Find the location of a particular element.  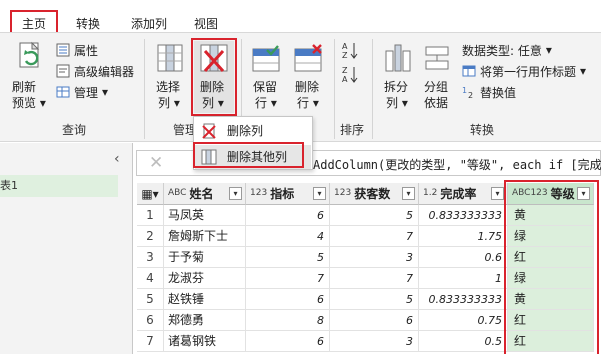

remove-rows-button: 删除 行 ▾ is located at coordinates (308, 76).